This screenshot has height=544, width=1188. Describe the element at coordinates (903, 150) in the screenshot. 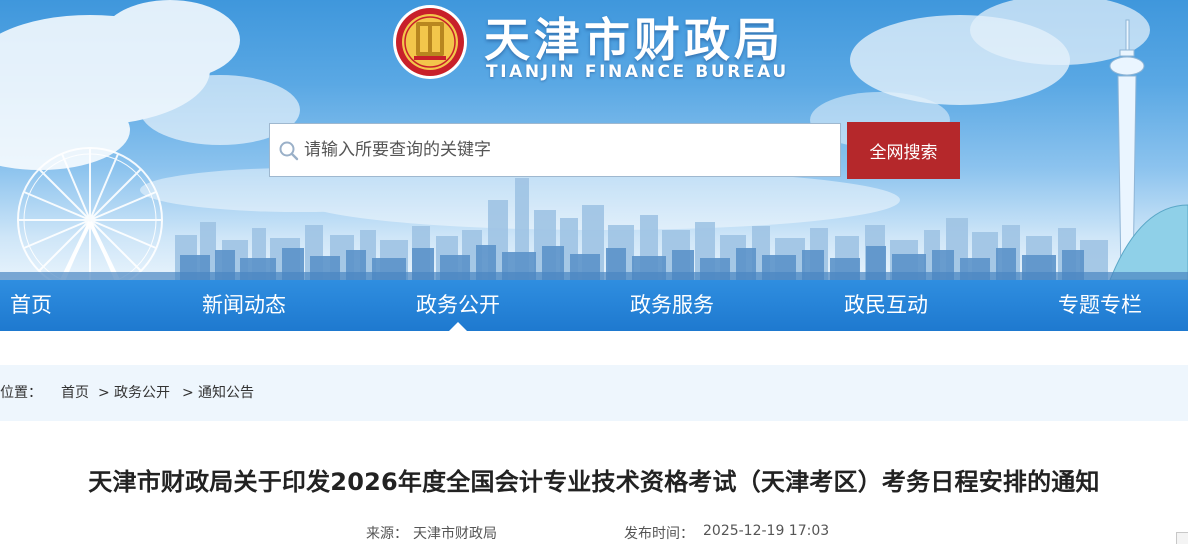

I see `search-button: 全网搜索` at that location.